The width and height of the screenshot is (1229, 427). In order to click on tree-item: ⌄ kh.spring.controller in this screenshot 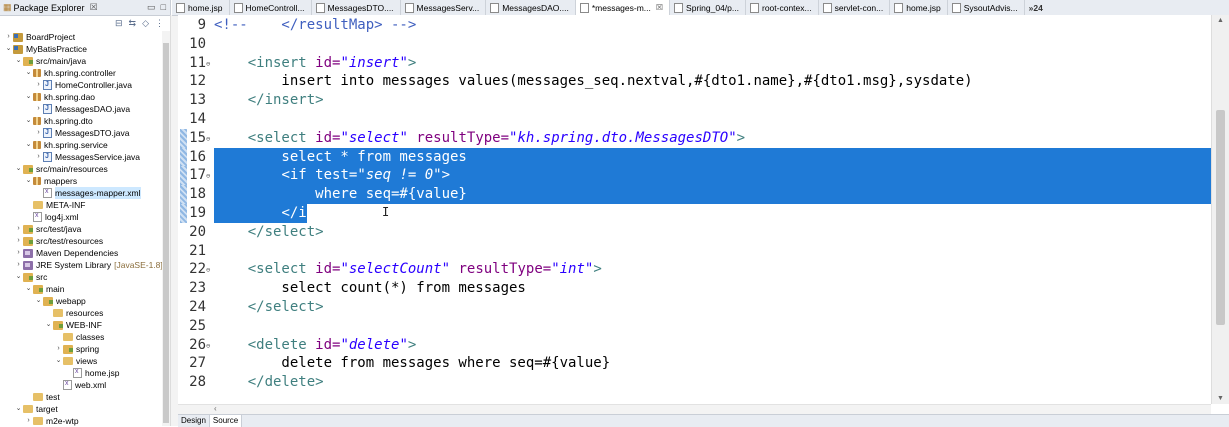, I will do `click(81, 73)`.